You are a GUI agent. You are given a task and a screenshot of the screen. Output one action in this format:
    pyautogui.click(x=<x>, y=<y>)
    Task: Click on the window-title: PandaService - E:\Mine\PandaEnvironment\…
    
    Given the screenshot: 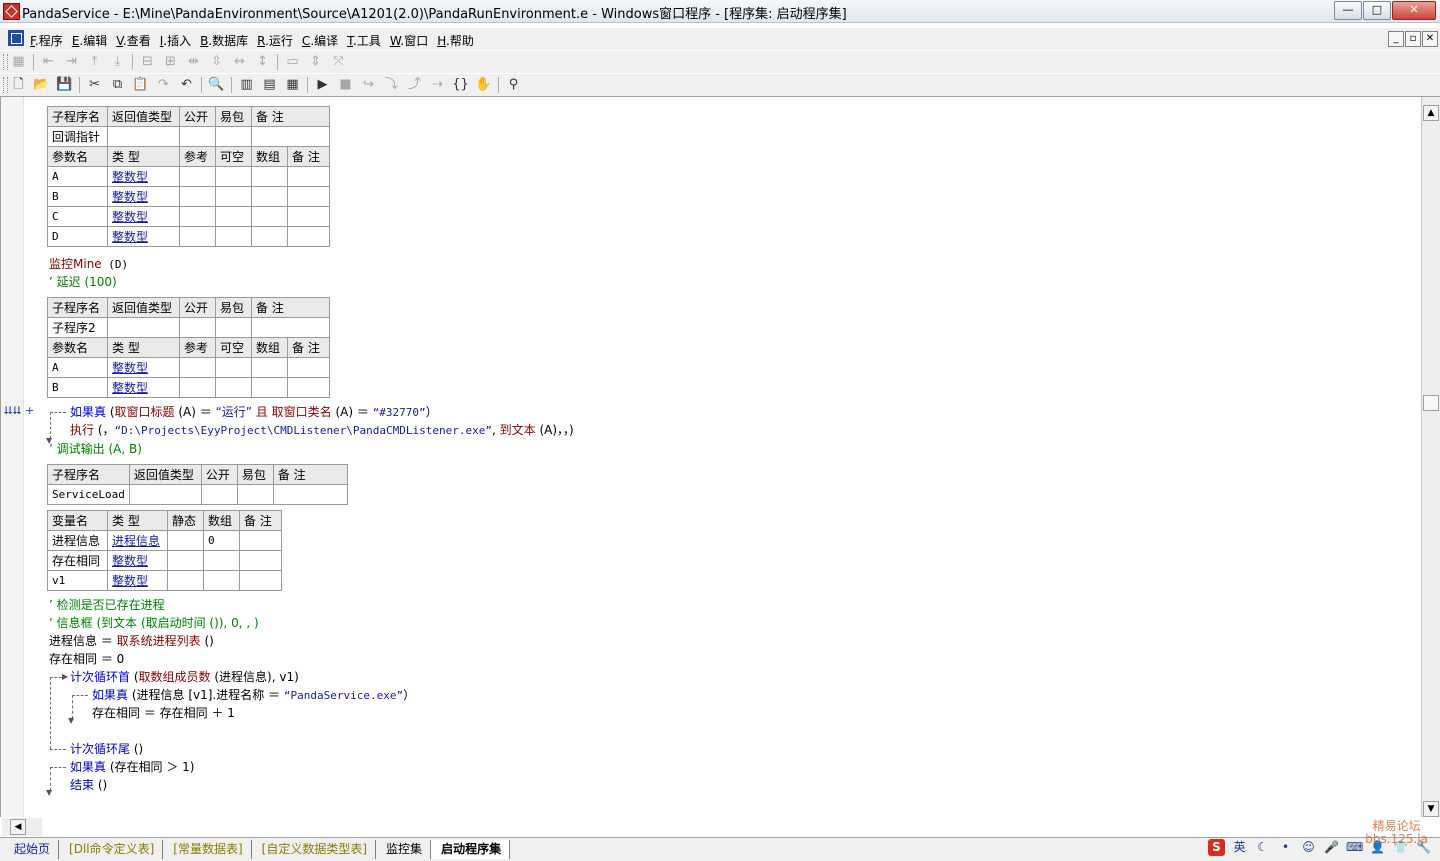 What is the action you would take?
    pyautogui.click(x=434, y=14)
    